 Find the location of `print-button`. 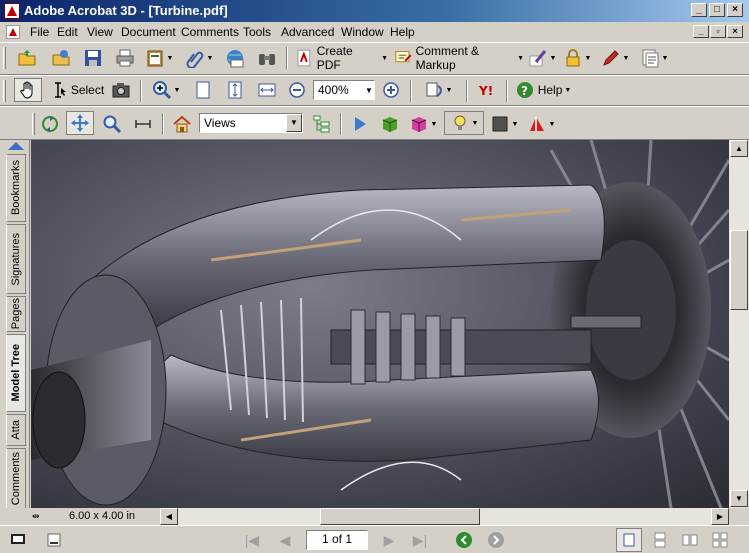

print-button is located at coordinates (125, 58).